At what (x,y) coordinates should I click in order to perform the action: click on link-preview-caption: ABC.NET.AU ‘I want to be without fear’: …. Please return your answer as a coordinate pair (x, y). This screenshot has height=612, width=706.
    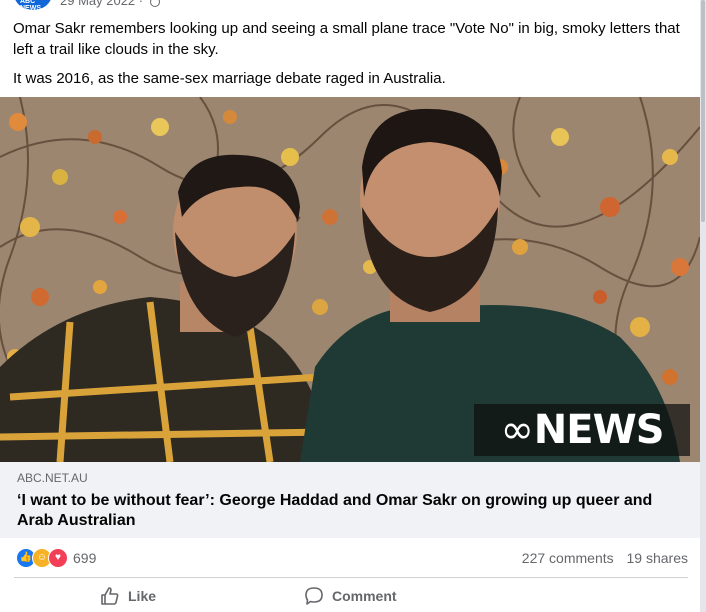
    Looking at the image, I should click on (350, 500).